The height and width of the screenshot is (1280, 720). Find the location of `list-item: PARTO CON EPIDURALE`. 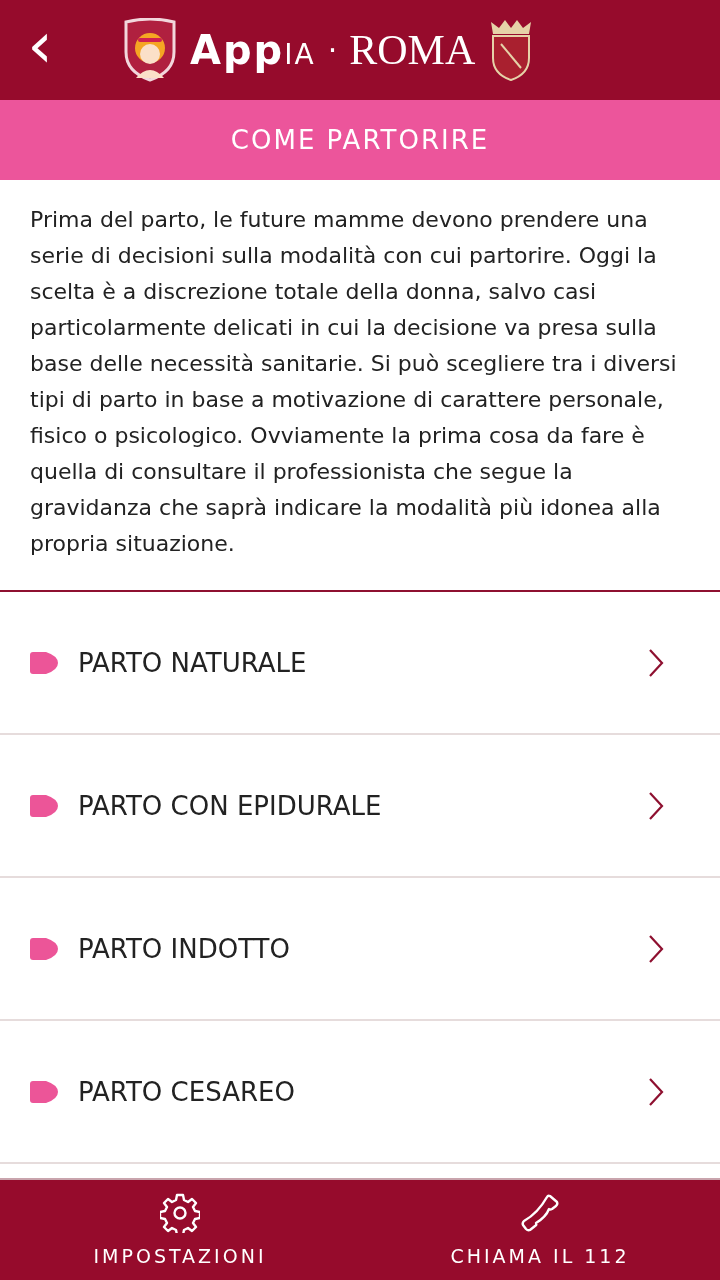

list-item: PARTO CON EPIDURALE is located at coordinates (360, 806).